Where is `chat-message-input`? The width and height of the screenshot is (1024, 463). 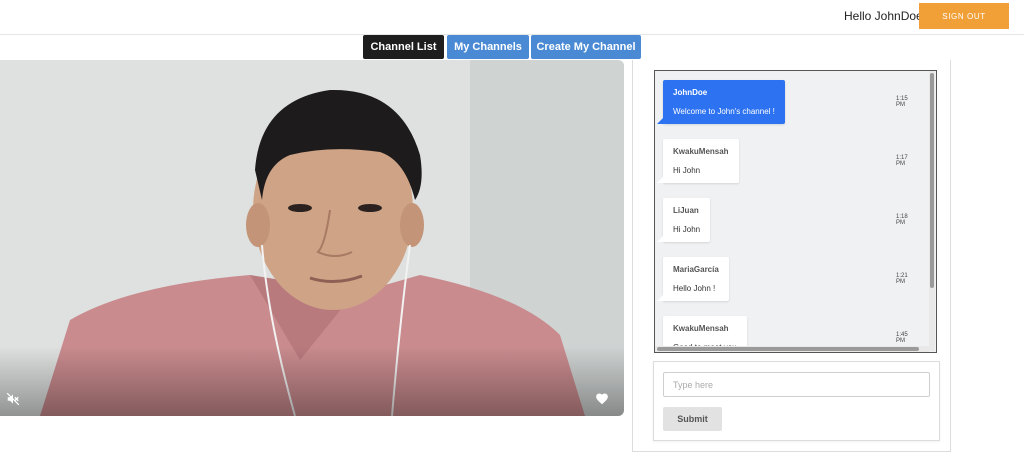 chat-message-input is located at coordinates (796, 384).